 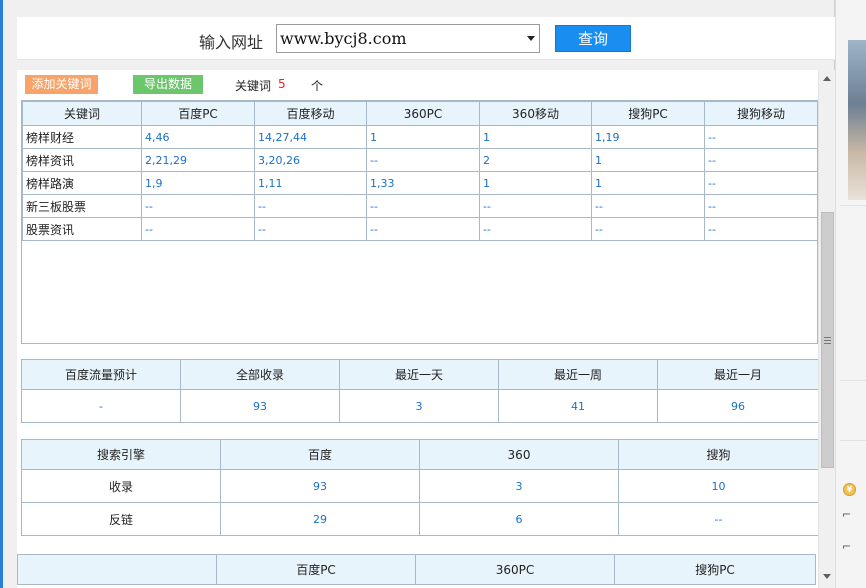 What do you see at coordinates (260, 406) in the screenshot?
I see `summary-value: 93` at bounding box center [260, 406].